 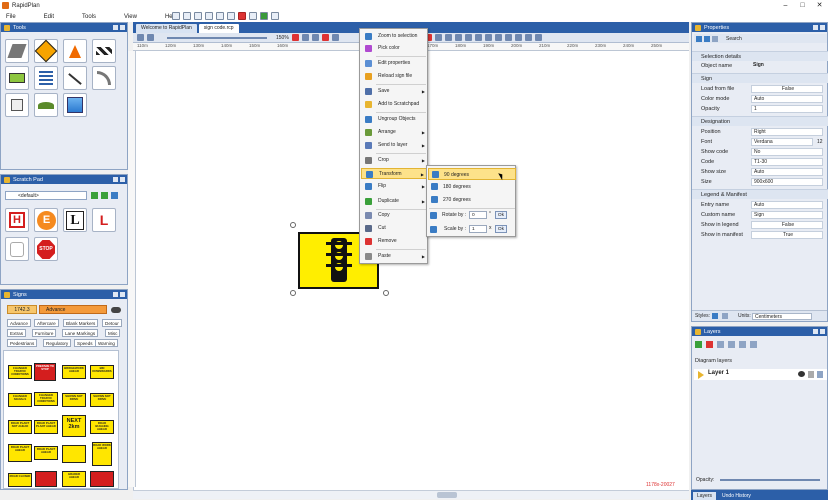 What do you see at coordinates (394, 186) in the screenshot?
I see `menu-flip: Flip ▶` at bounding box center [394, 186].